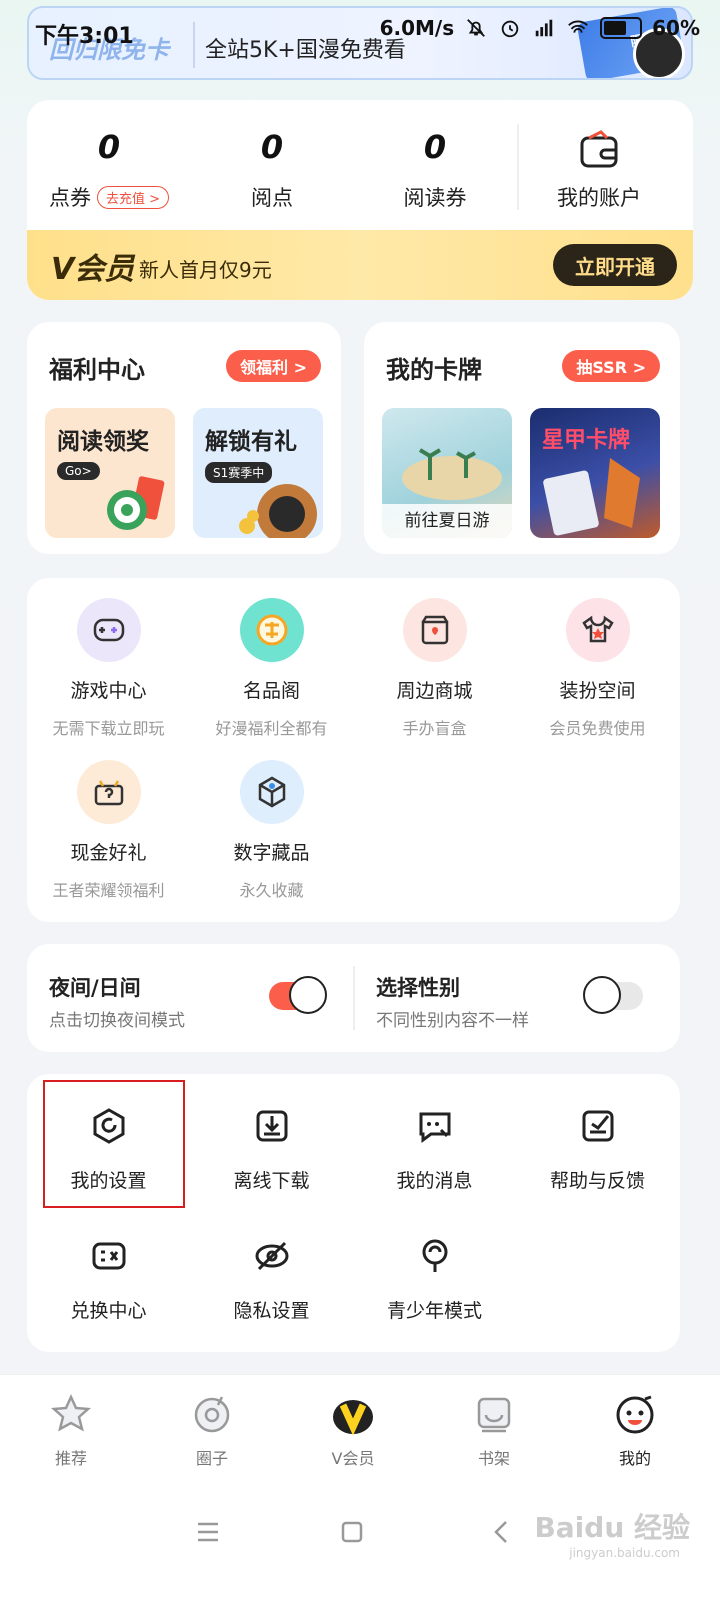 The image size is (720, 1600). I want to click on nav-tab-vip: V会员, so click(353, 1430).